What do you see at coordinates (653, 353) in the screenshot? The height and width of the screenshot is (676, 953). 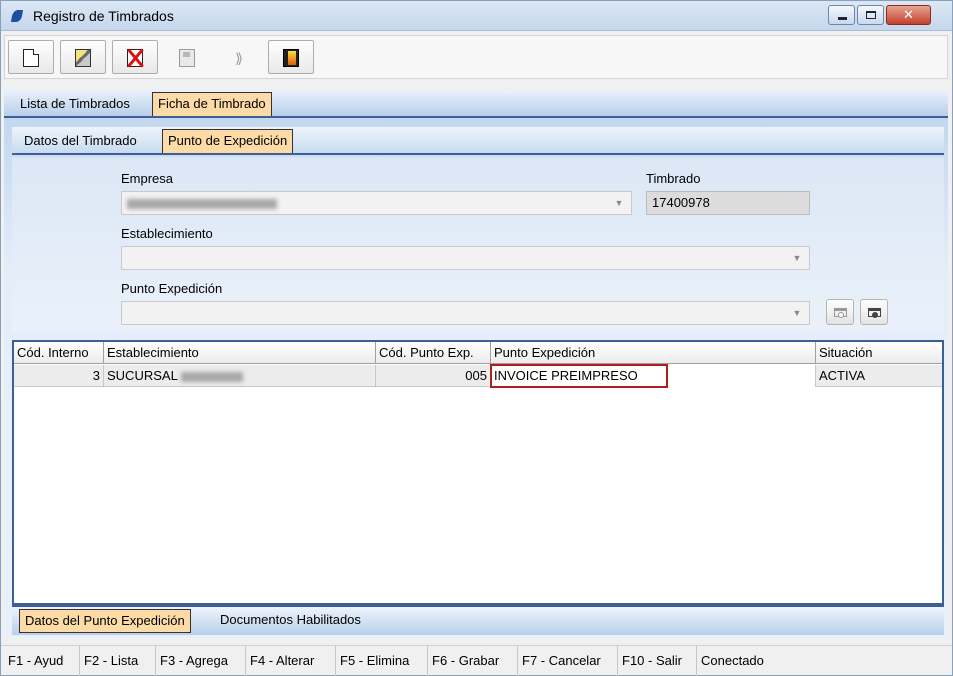 I see `column-header-punto-expedicion: Punto Expedición` at bounding box center [653, 353].